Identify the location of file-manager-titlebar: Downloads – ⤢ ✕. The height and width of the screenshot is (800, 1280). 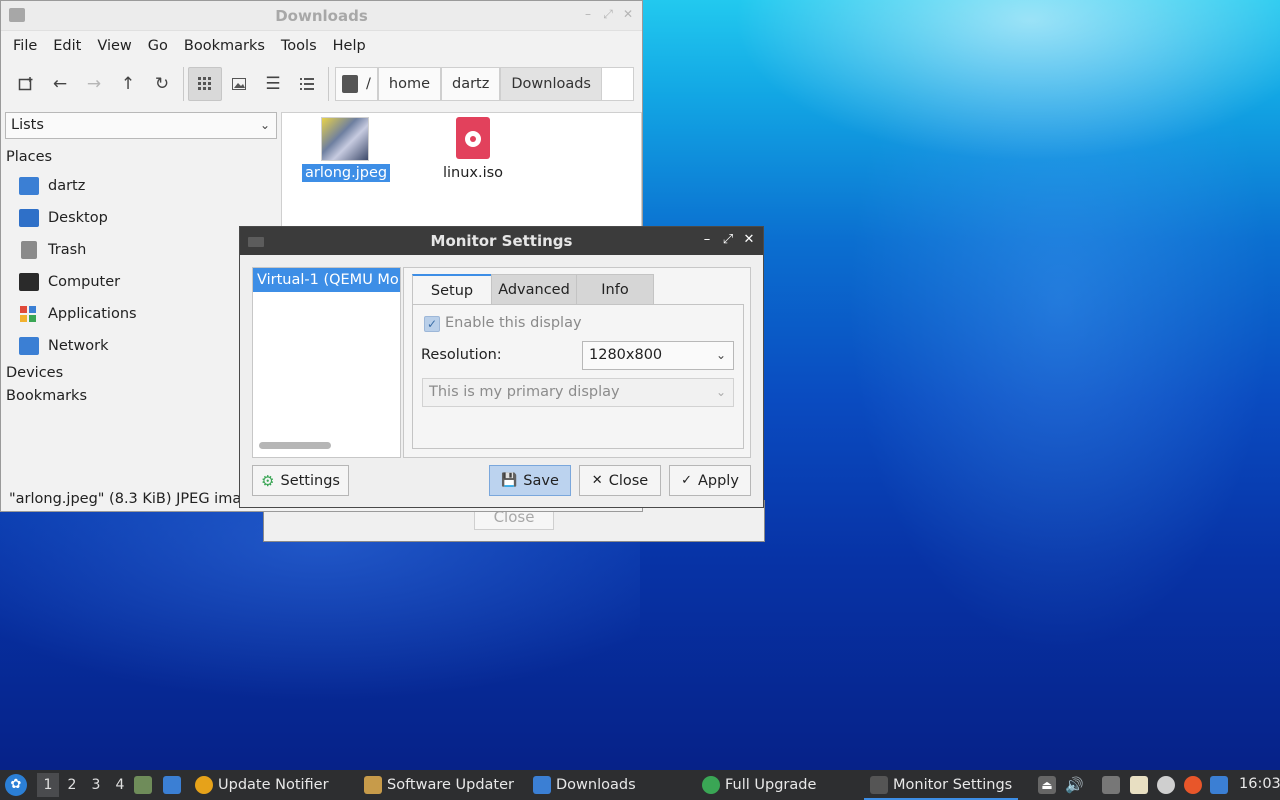
(321, 16).